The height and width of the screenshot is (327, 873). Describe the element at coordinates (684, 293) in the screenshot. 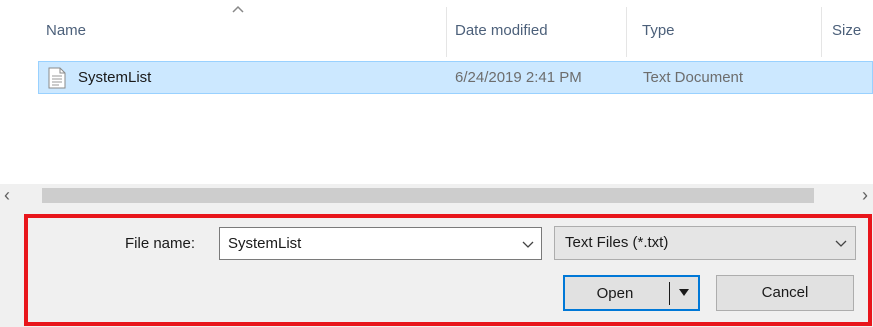

I see `dropdown-arrow-icon` at that location.